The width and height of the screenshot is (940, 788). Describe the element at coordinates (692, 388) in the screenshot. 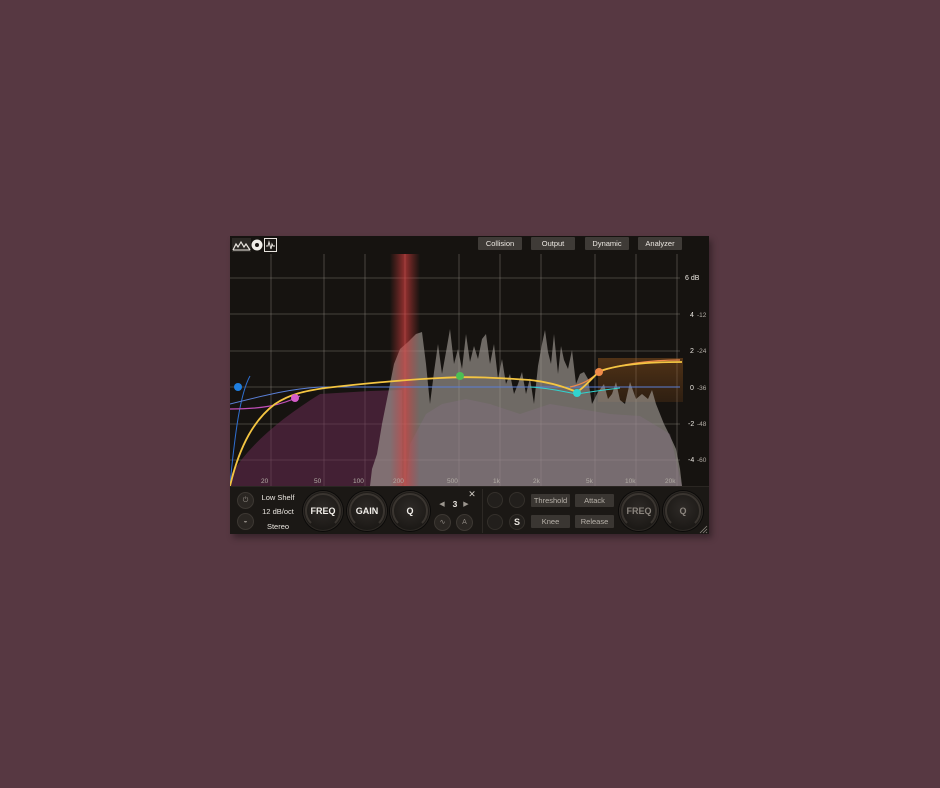

I see `db-label-0: 0` at that location.